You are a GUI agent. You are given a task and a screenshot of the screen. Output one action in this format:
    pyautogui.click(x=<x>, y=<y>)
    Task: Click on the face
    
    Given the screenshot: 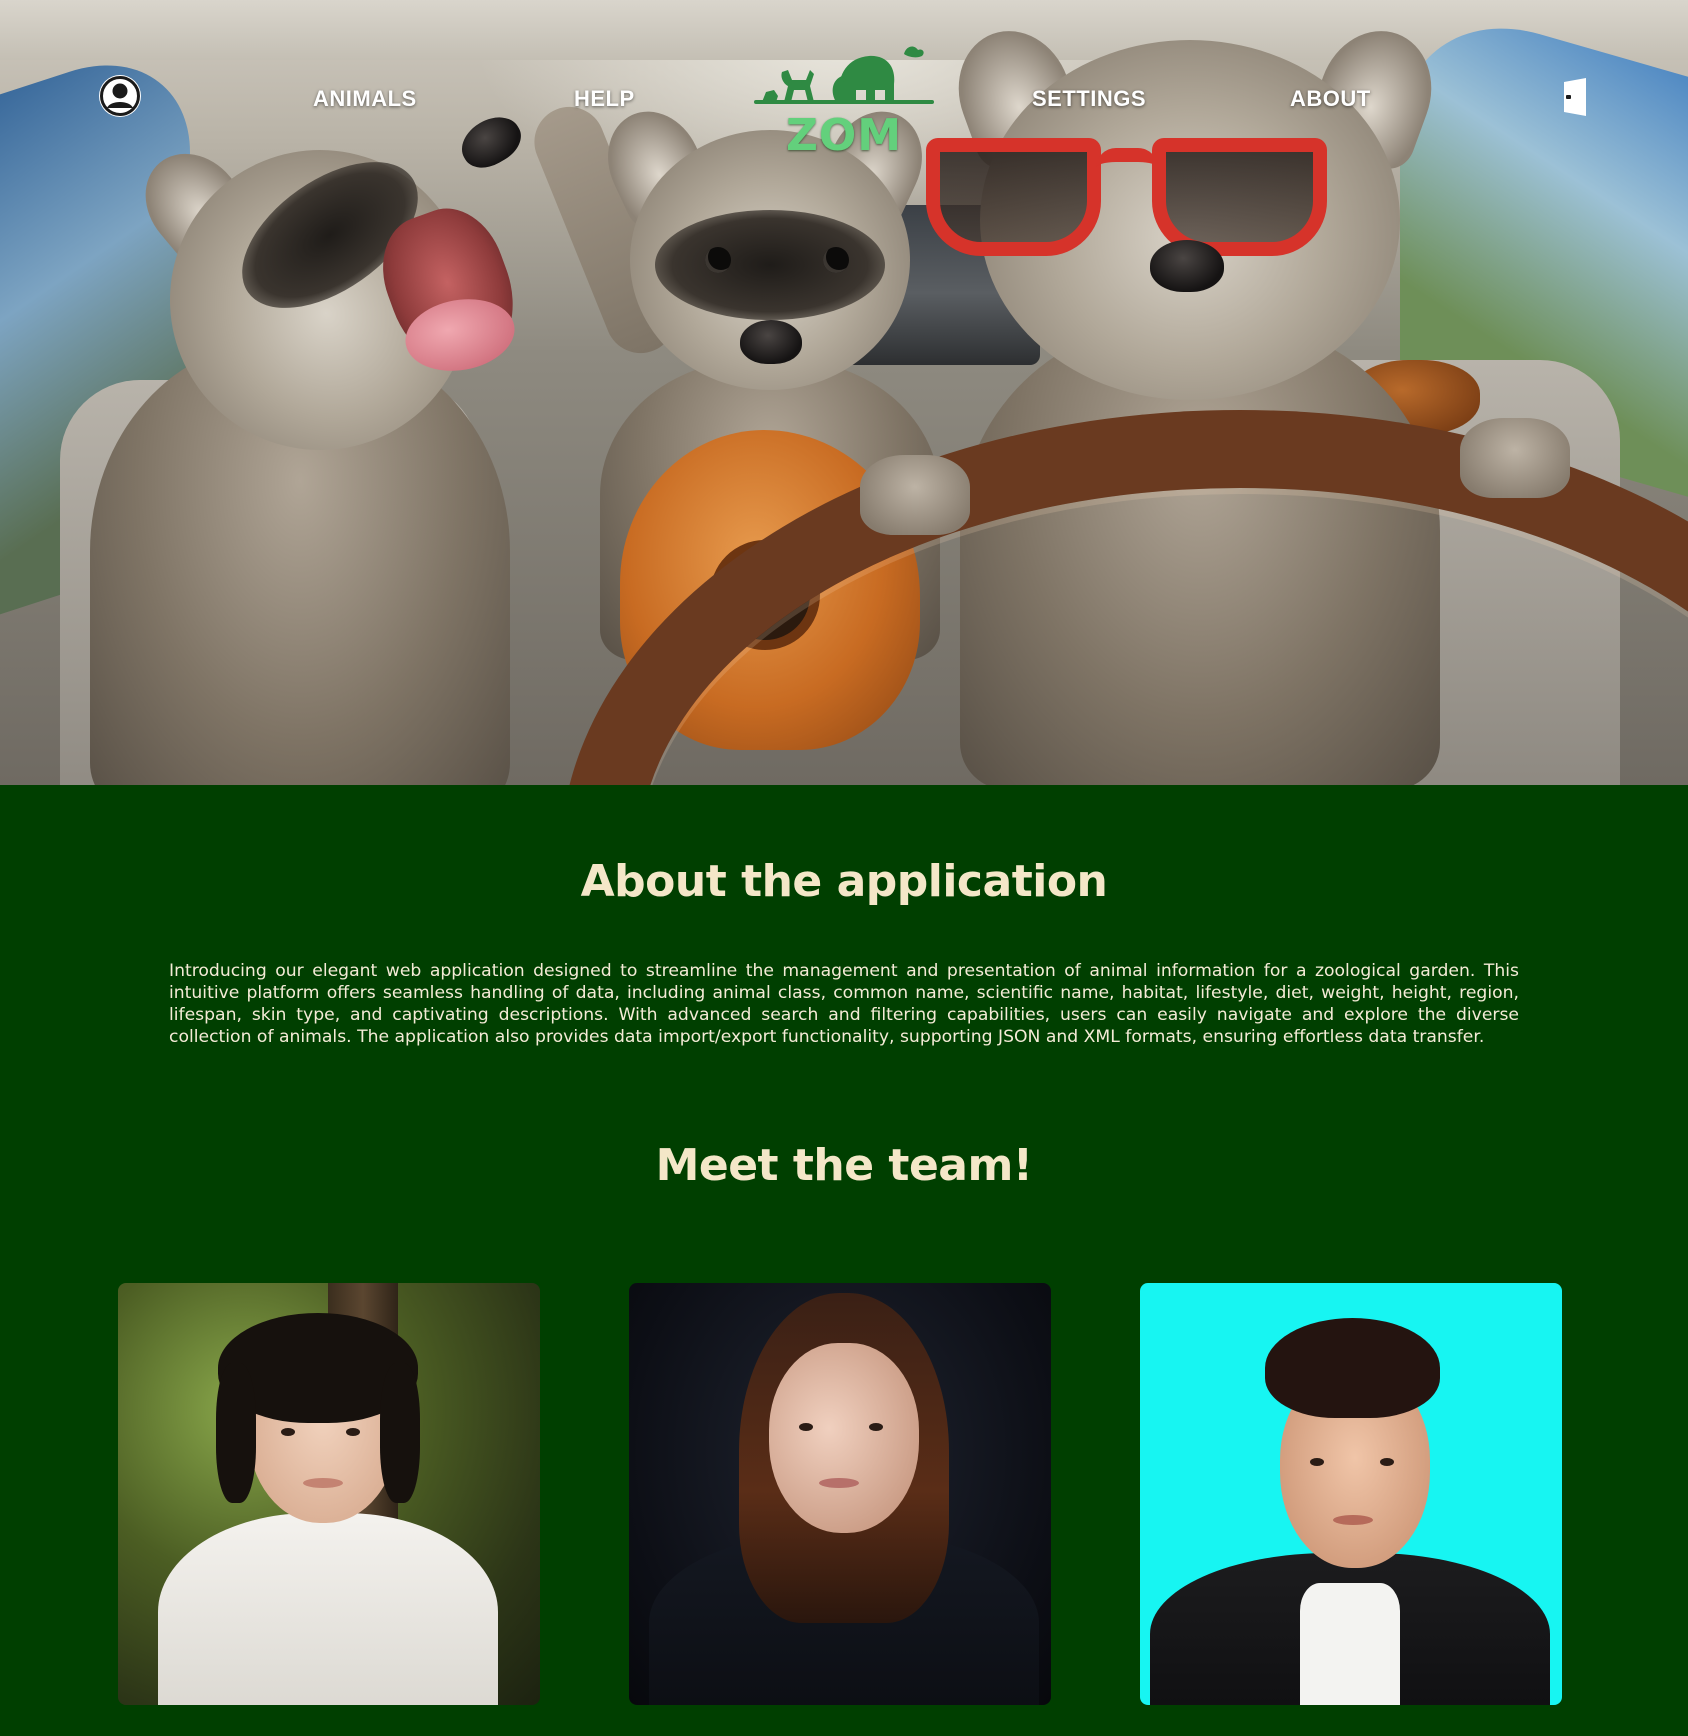 What is the action you would take?
    pyautogui.click(x=844, y=1438)
    